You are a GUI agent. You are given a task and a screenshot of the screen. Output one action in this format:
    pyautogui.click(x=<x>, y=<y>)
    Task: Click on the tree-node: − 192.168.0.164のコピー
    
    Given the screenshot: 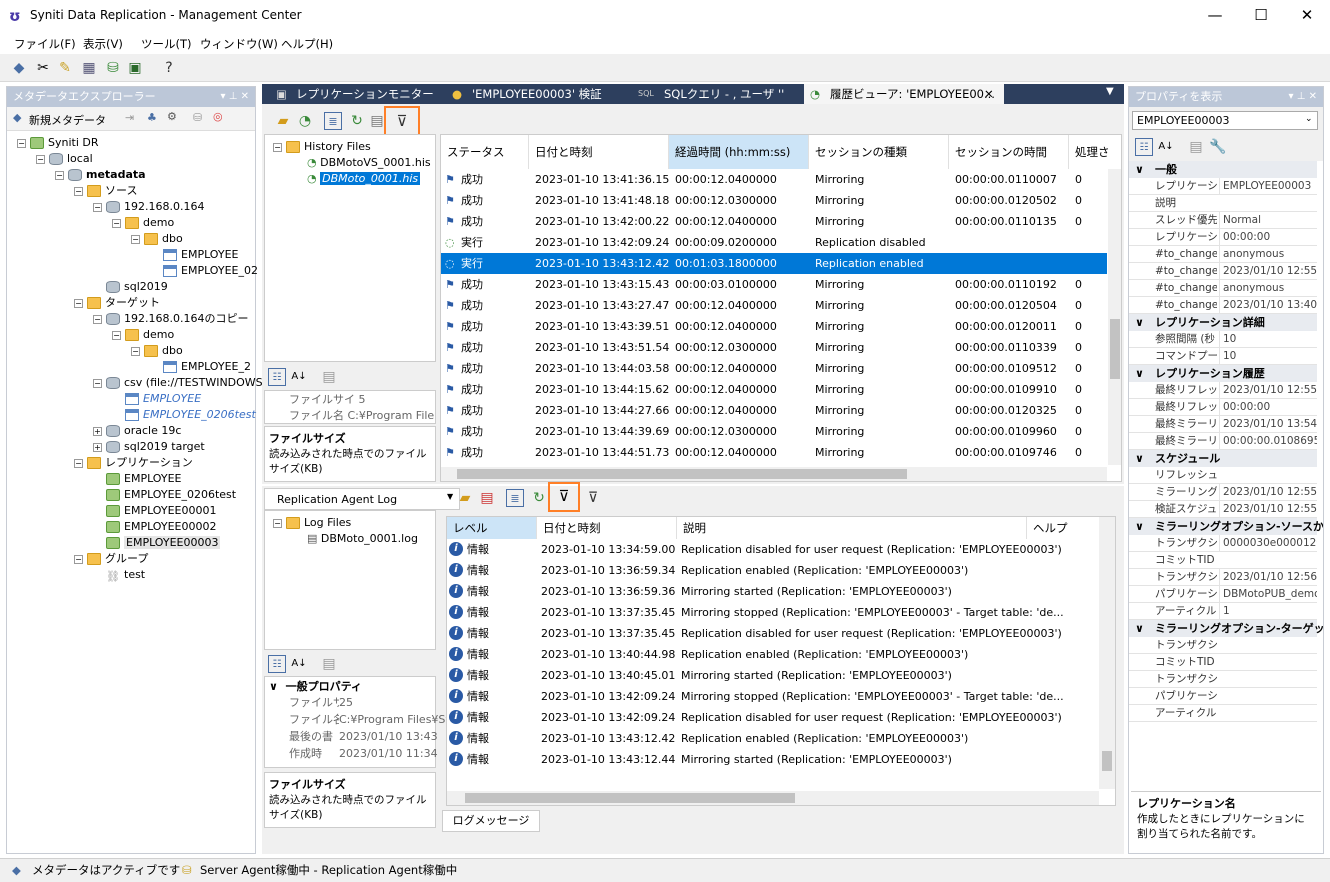 What is the action you would take?
    pyautogui.click(x=170, y=319)
    